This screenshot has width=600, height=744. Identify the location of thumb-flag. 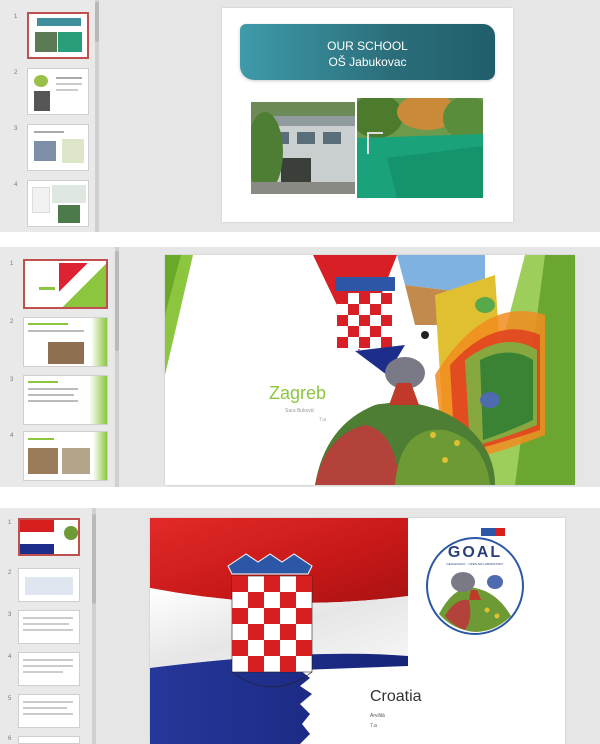
(37, 538).